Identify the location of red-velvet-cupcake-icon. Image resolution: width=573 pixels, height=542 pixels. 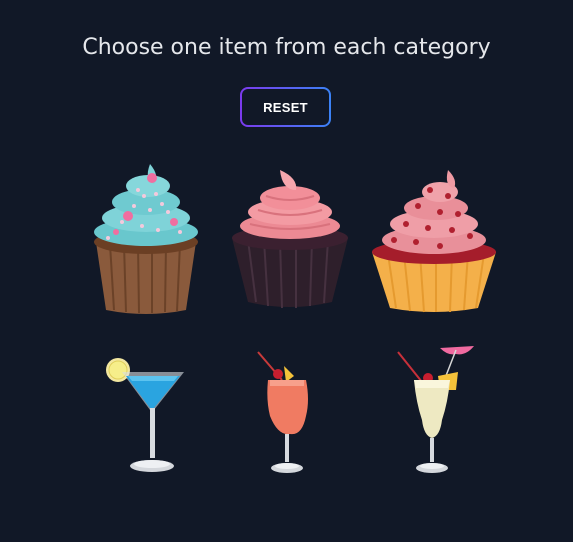
(434, 241).